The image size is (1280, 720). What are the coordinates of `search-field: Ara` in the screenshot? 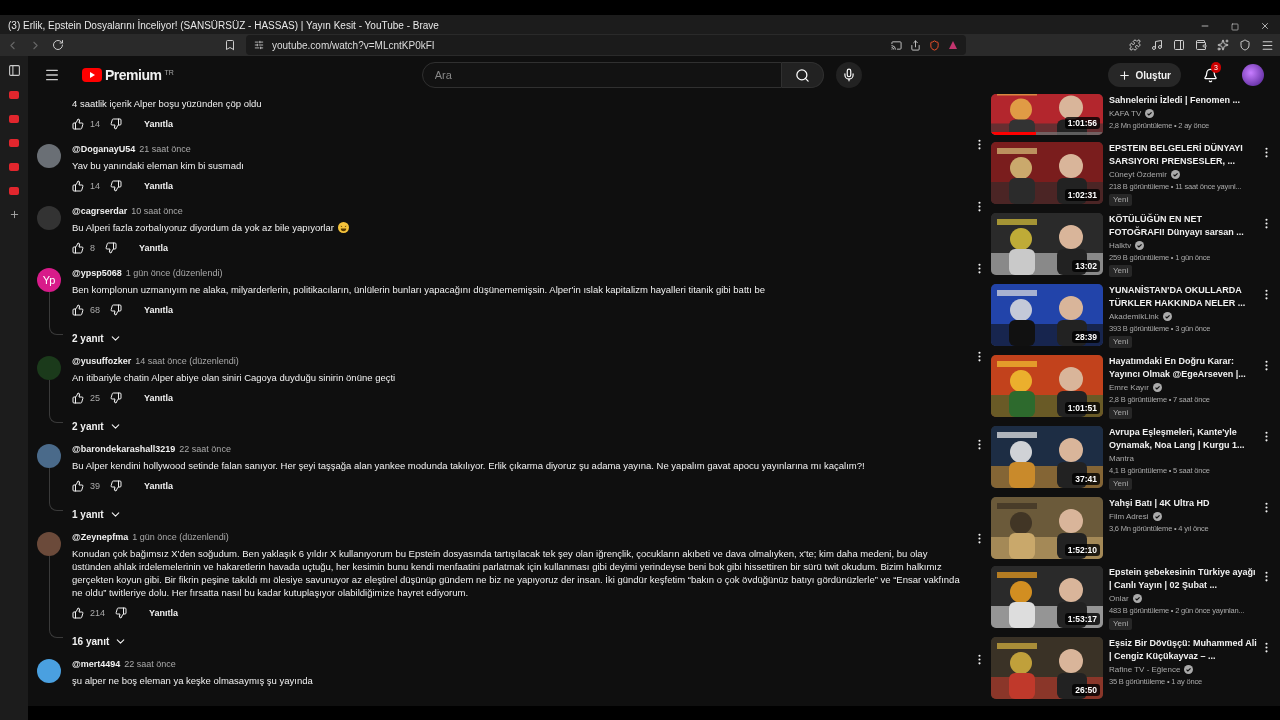 It's located at (601, 75).